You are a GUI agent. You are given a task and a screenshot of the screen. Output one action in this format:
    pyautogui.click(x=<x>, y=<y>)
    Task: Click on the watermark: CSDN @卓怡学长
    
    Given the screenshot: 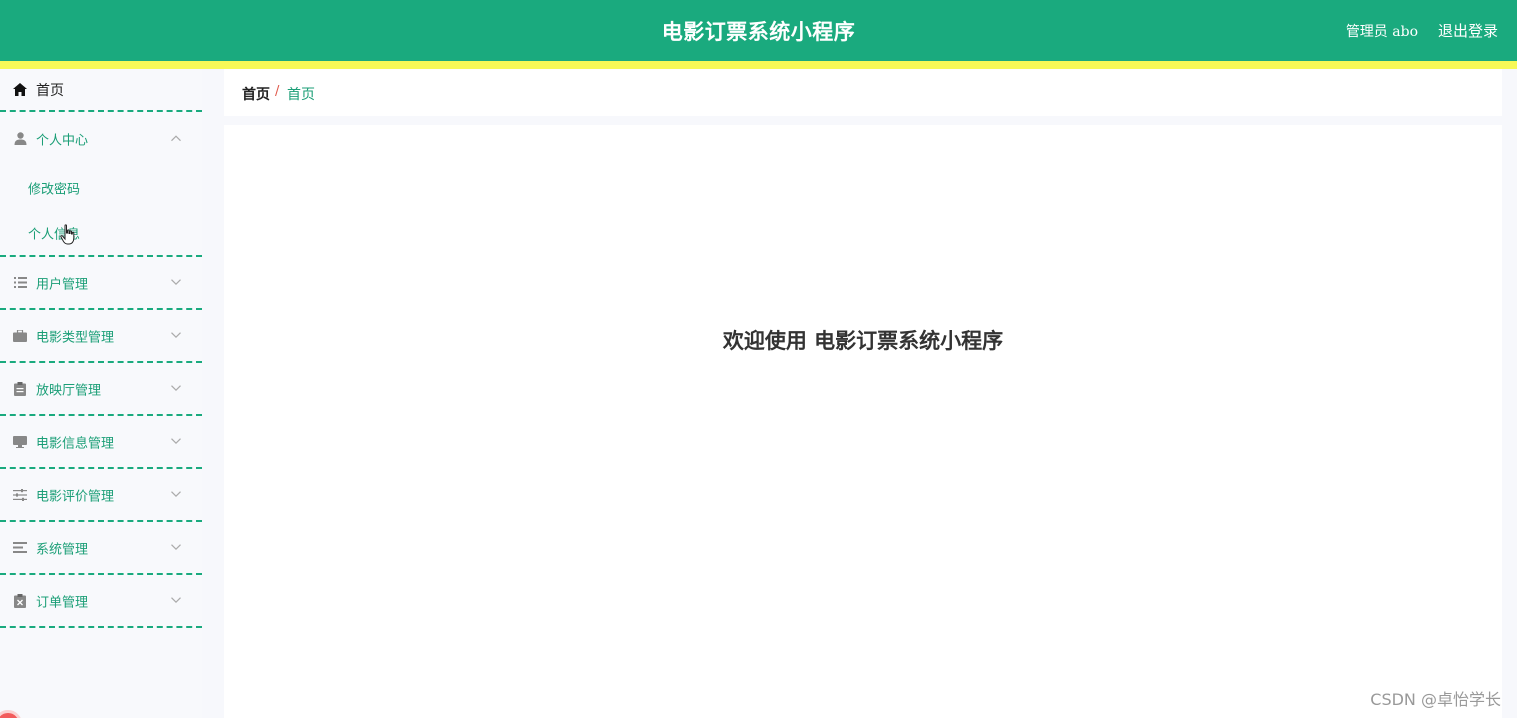 What is the action you would take?
    pyautogui.click(x=1435, y=699)
    